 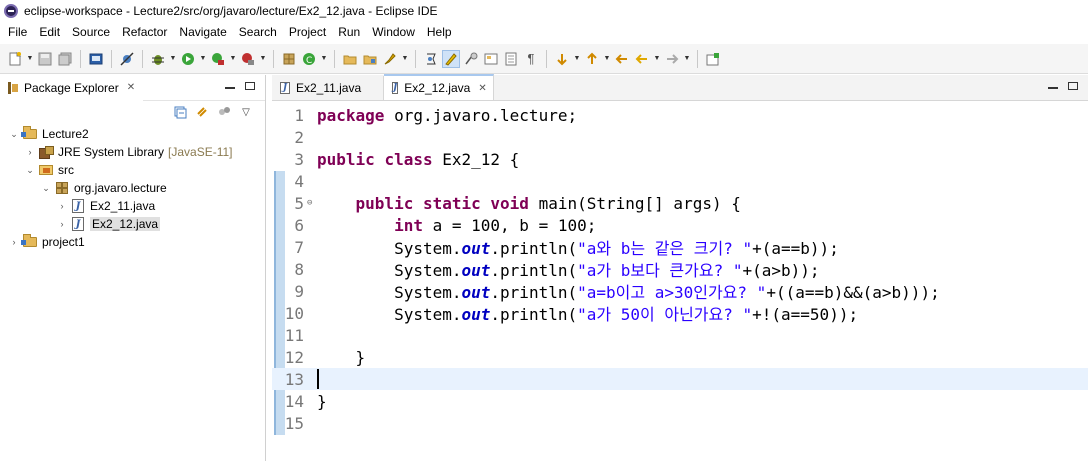 I want to click on menu-file: File, so click(x=17, y=32).